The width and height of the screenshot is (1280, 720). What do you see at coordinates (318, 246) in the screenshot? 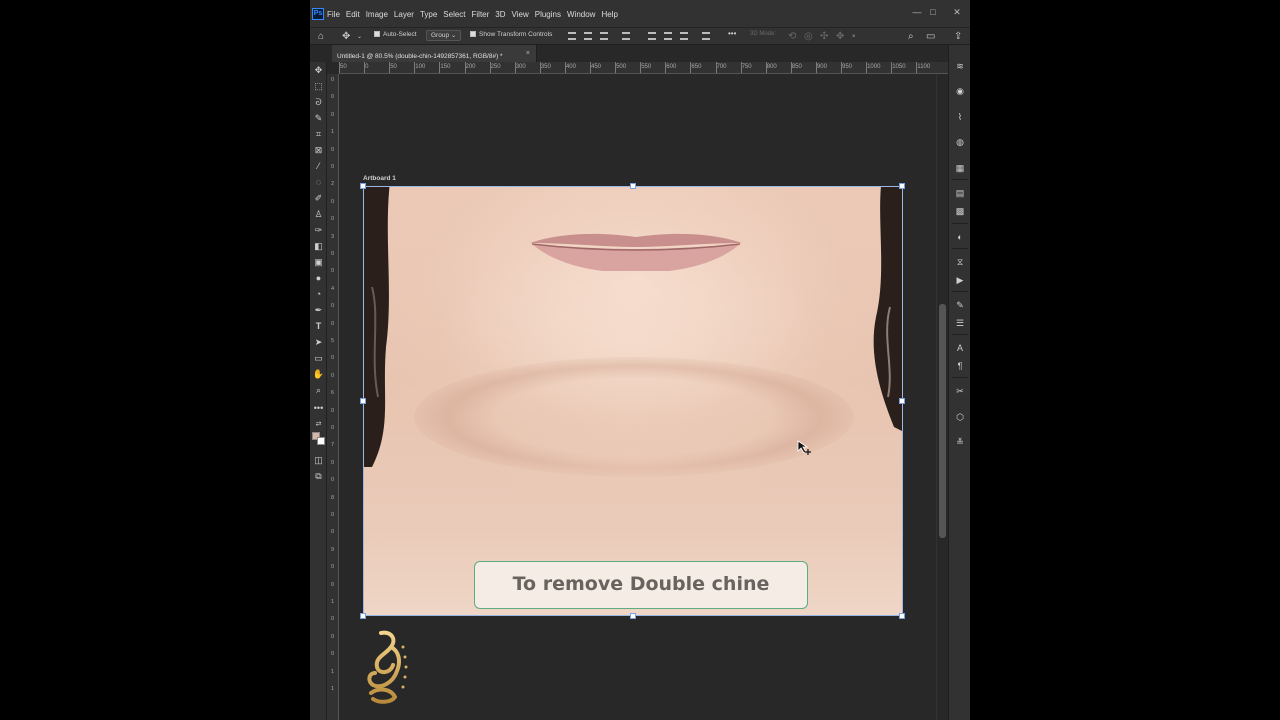
I see `eraser-icon: ◧` at bounding box center [318, 246].